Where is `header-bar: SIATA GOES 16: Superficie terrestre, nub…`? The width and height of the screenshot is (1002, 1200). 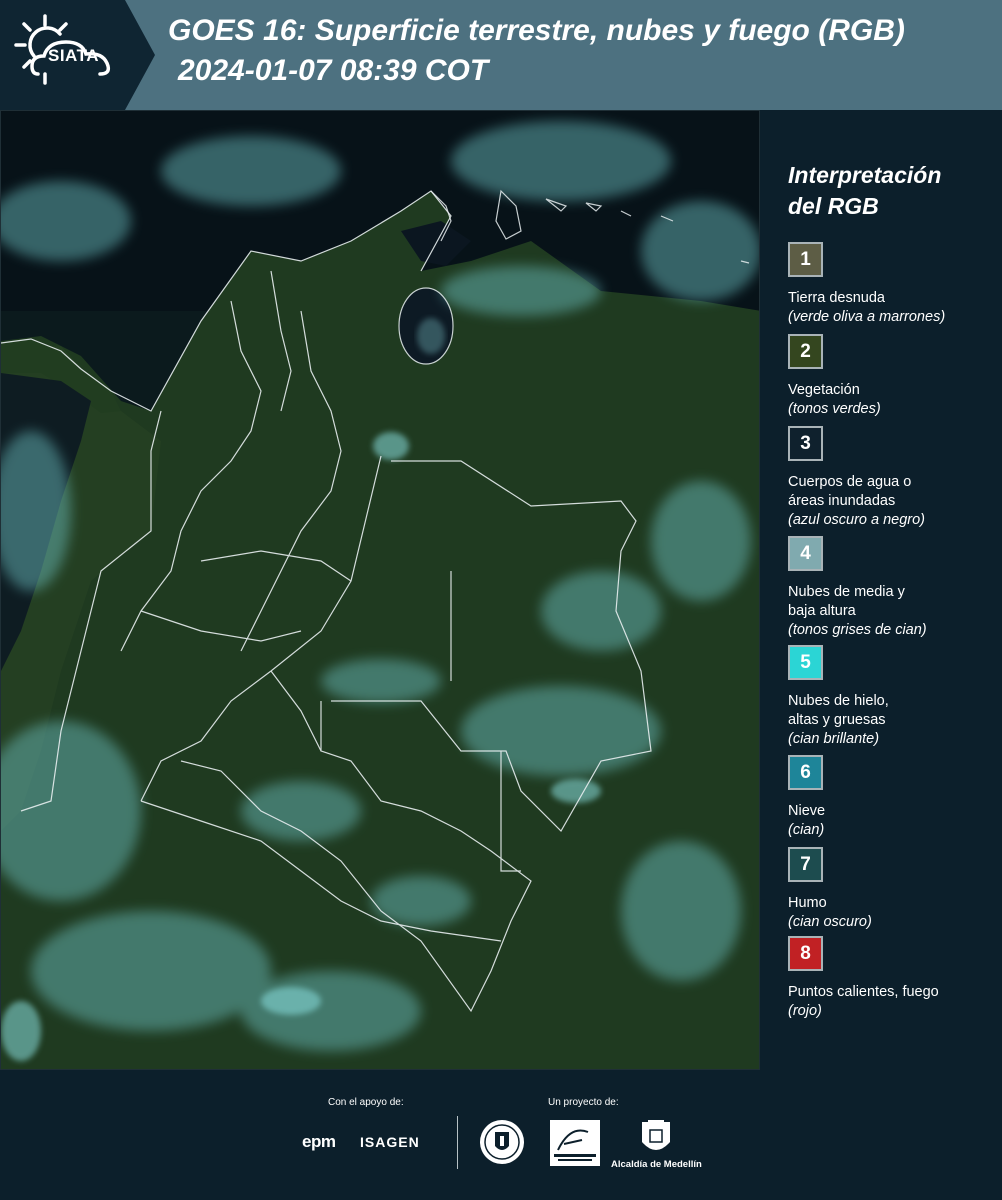
header-bar: SIATA GOES 16: Superficie terrestre, nub… is located at coordinates (501, 55).